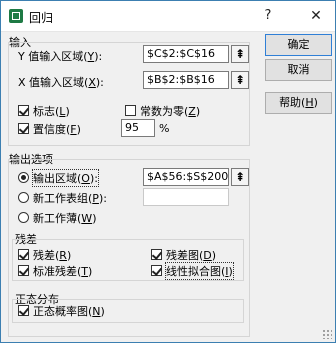 The height and width of the screenshot is (343, 336). Describe the element at coordinates (240, 54) in the screenshot. I see `y-range-collapse-icon: ⇞` at that location.